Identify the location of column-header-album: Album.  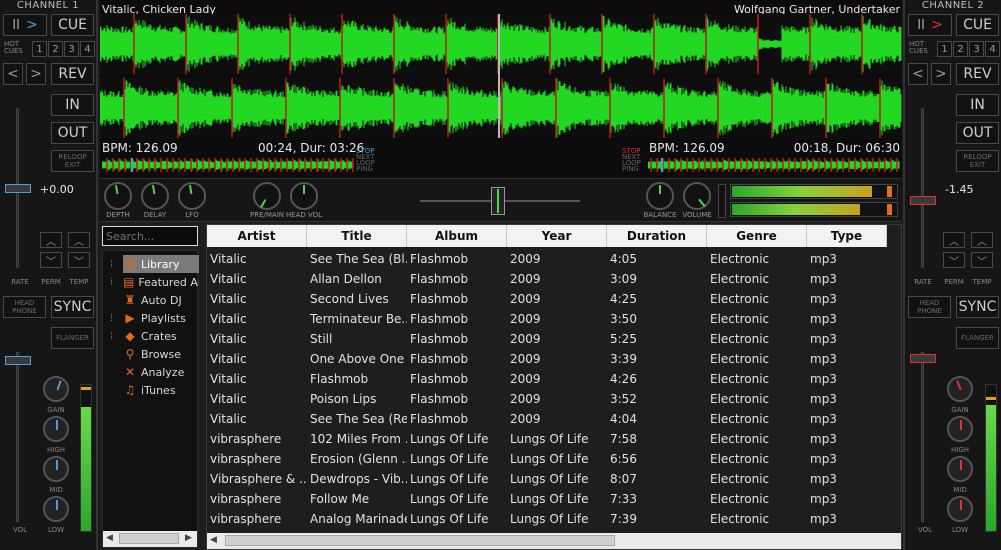
(457, 236).